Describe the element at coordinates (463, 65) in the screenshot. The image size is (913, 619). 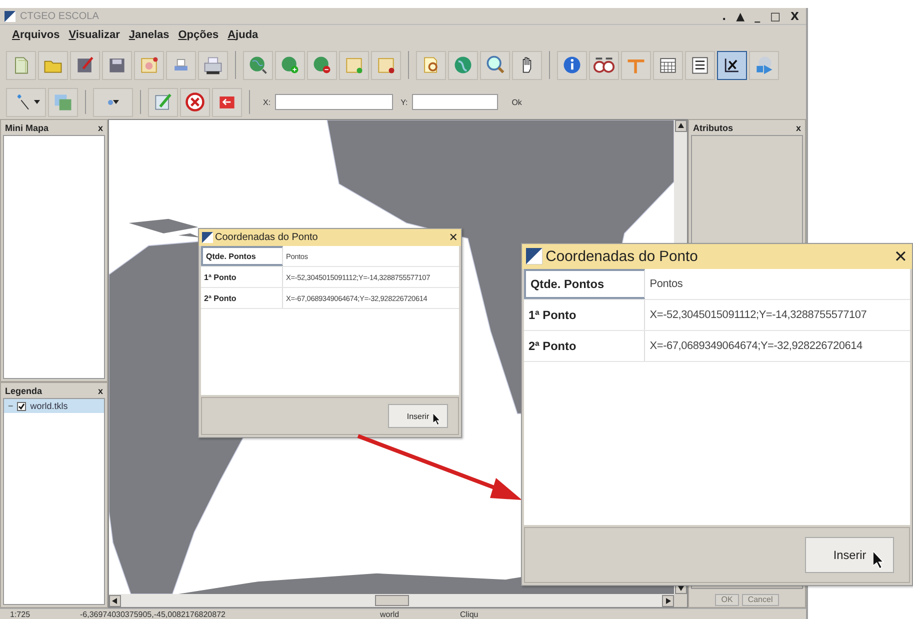
I see `globe-icon` at that location.